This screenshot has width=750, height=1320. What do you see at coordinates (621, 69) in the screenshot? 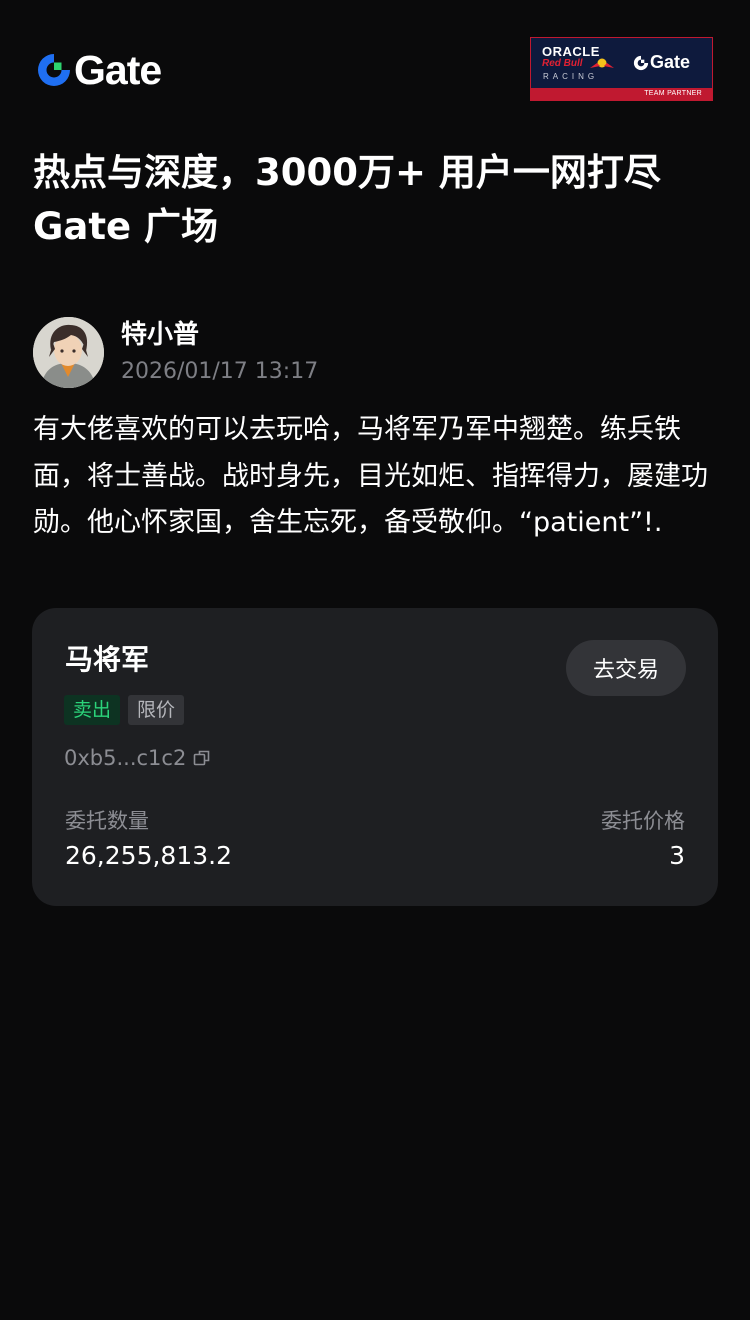
I see `partner-badge: ORACLE Red Bull RACING Gate TEAM PARTNER` at bounding box center [621, 69].